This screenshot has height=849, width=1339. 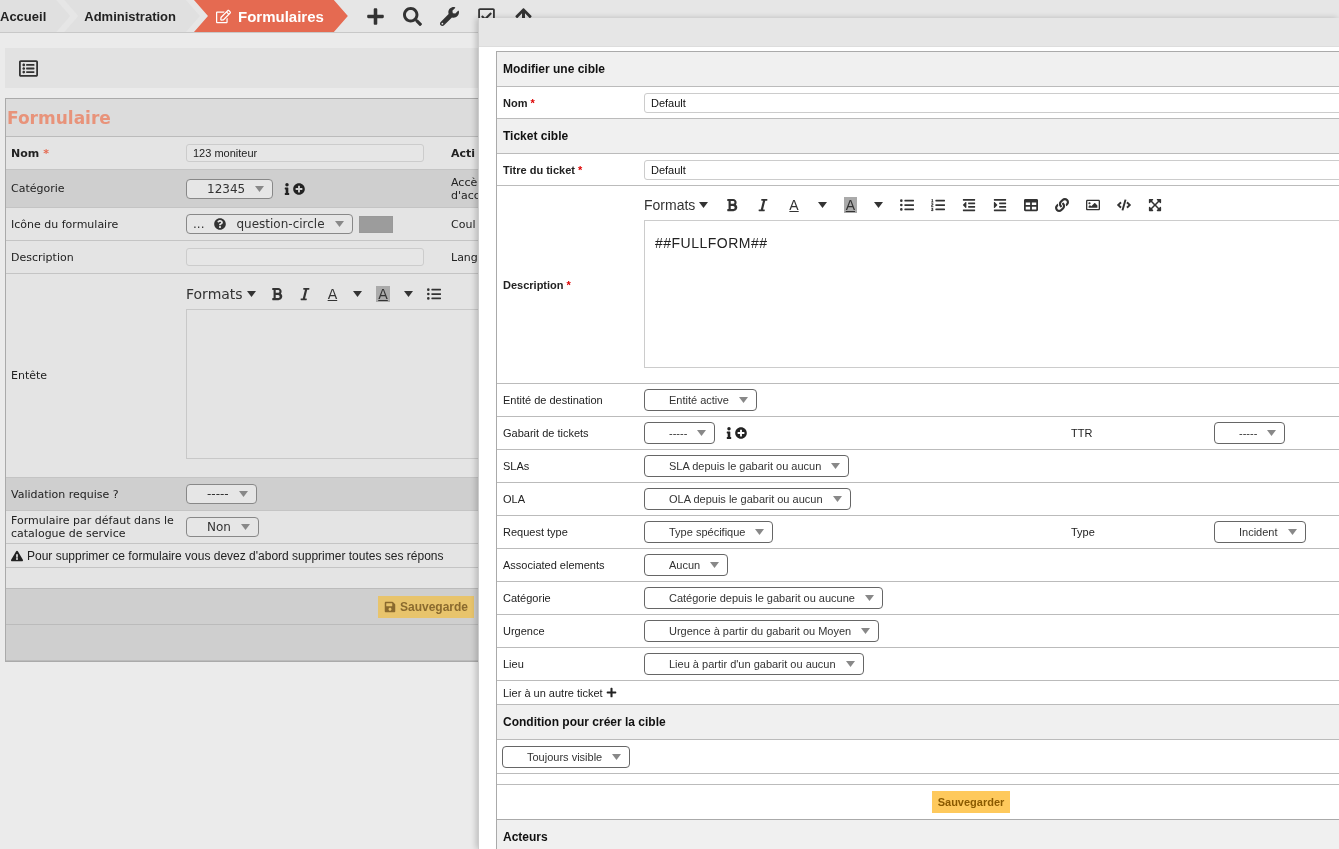 What do you see at coordinates (464, 224) in the screenshot?
I see `field-label: Coul` at bounding box center [464, 224].